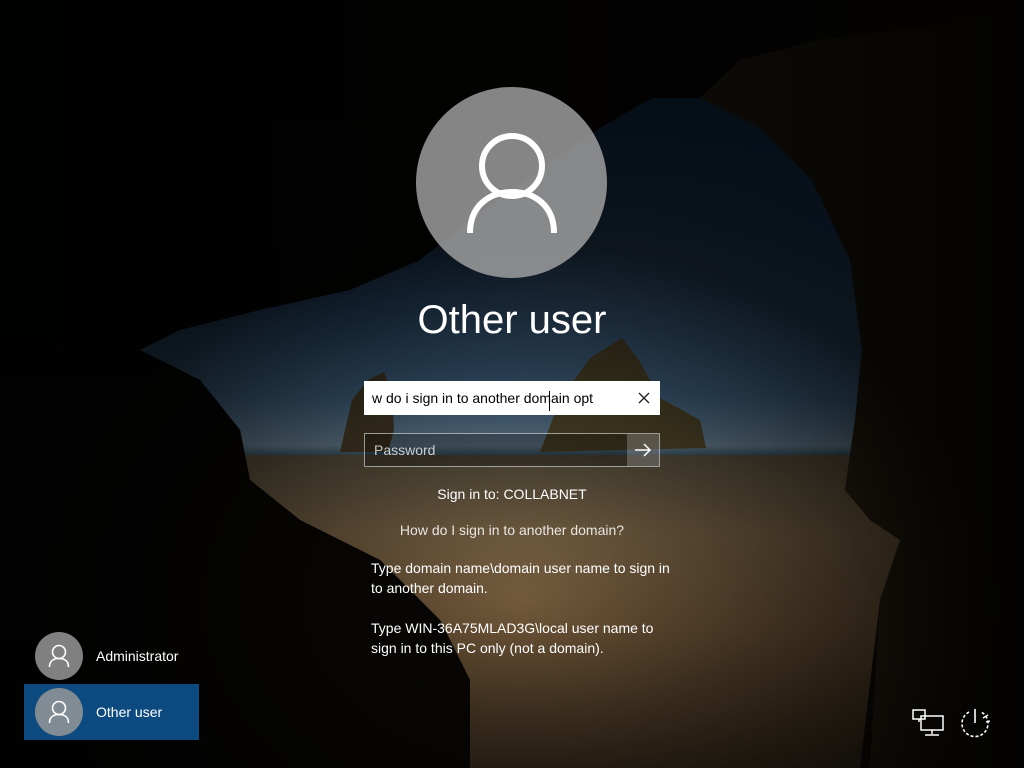  I want to click on sign-in-to-domain: Sign in to: COLLABNET, so click(512, 494).